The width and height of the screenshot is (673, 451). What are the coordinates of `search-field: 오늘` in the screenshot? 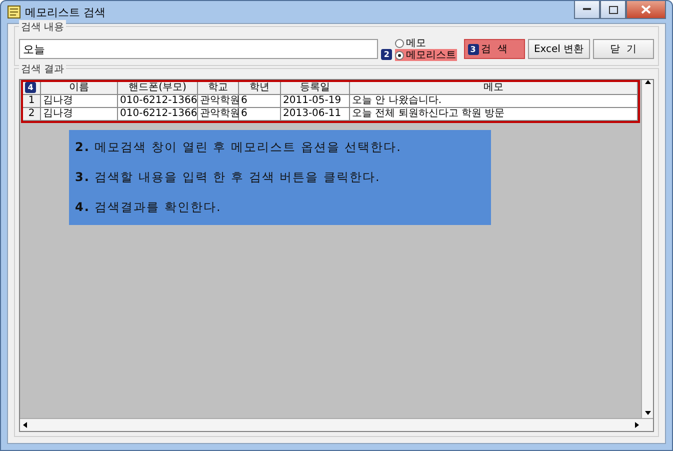 It's located at (198, 49).